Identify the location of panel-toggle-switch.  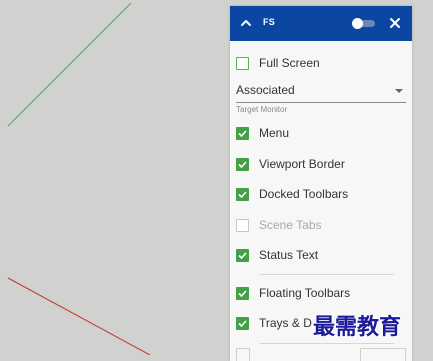
(364, 23).